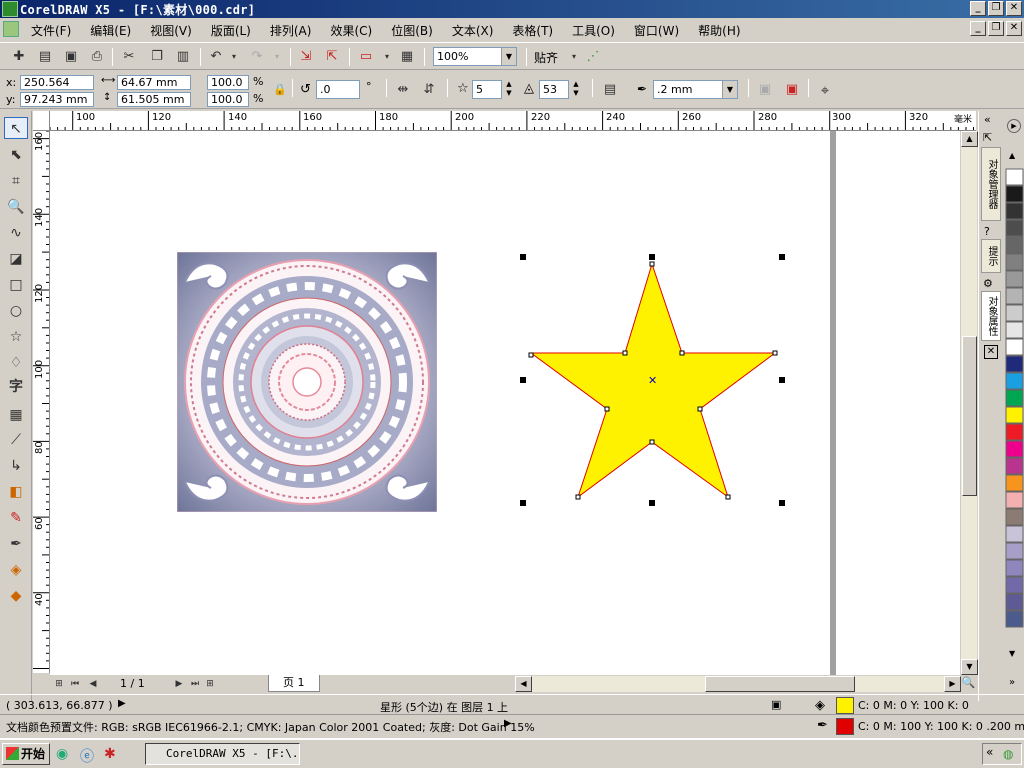  What do you see at coordinates (16, 259) in the screenshot?
I see `smart-fill-tool-icon: ◪` at bounding box center [16, 259].